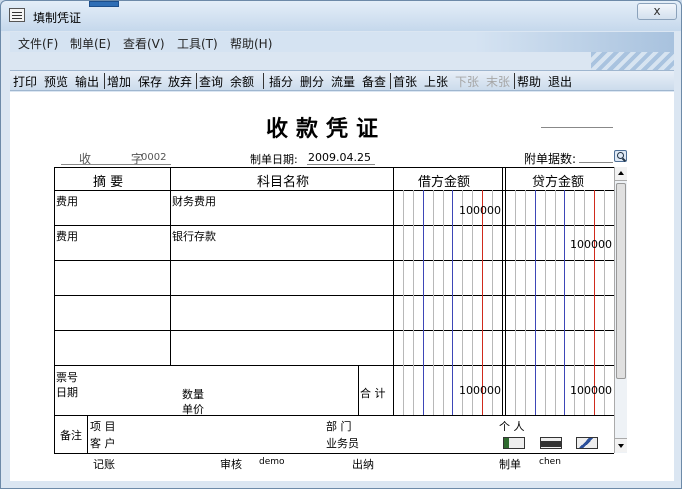 The image size is (682, 489). I want to click on ticket-date-label: 日期, so click(67, 392).